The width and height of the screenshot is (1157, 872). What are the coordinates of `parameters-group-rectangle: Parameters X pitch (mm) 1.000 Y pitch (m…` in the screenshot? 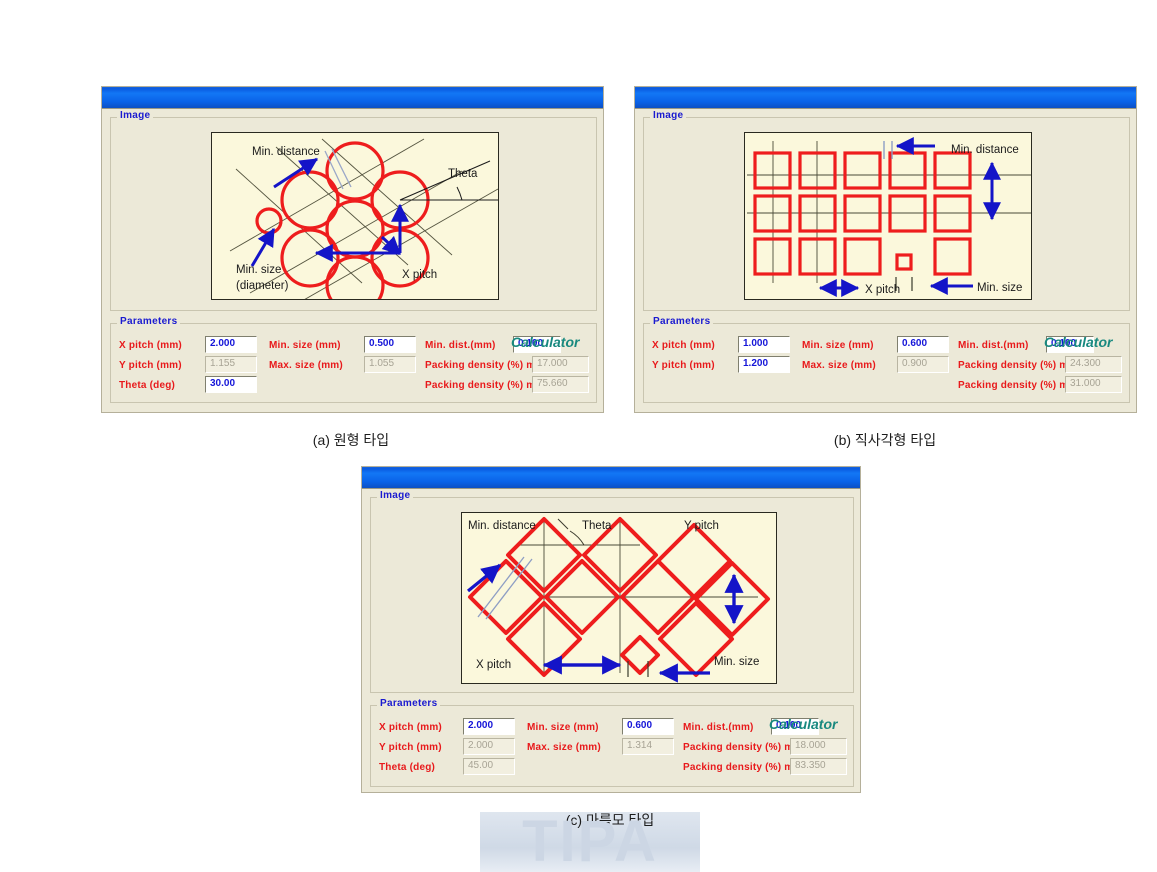 It's located at (886, 359).